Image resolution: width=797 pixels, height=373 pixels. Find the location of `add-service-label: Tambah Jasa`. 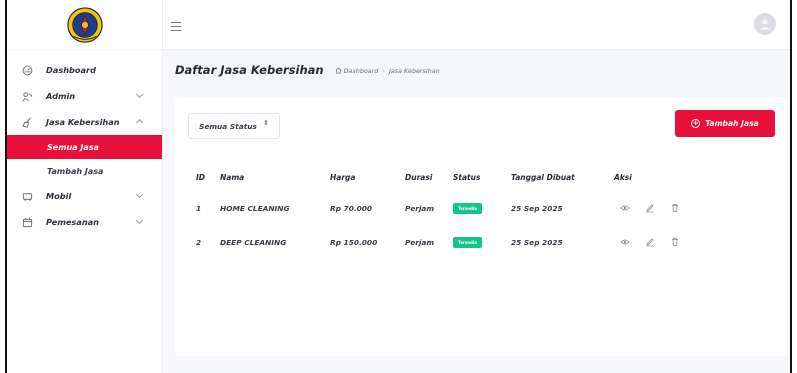

add-service-label: Tambah Jasa is located at coordinates (732, 123).